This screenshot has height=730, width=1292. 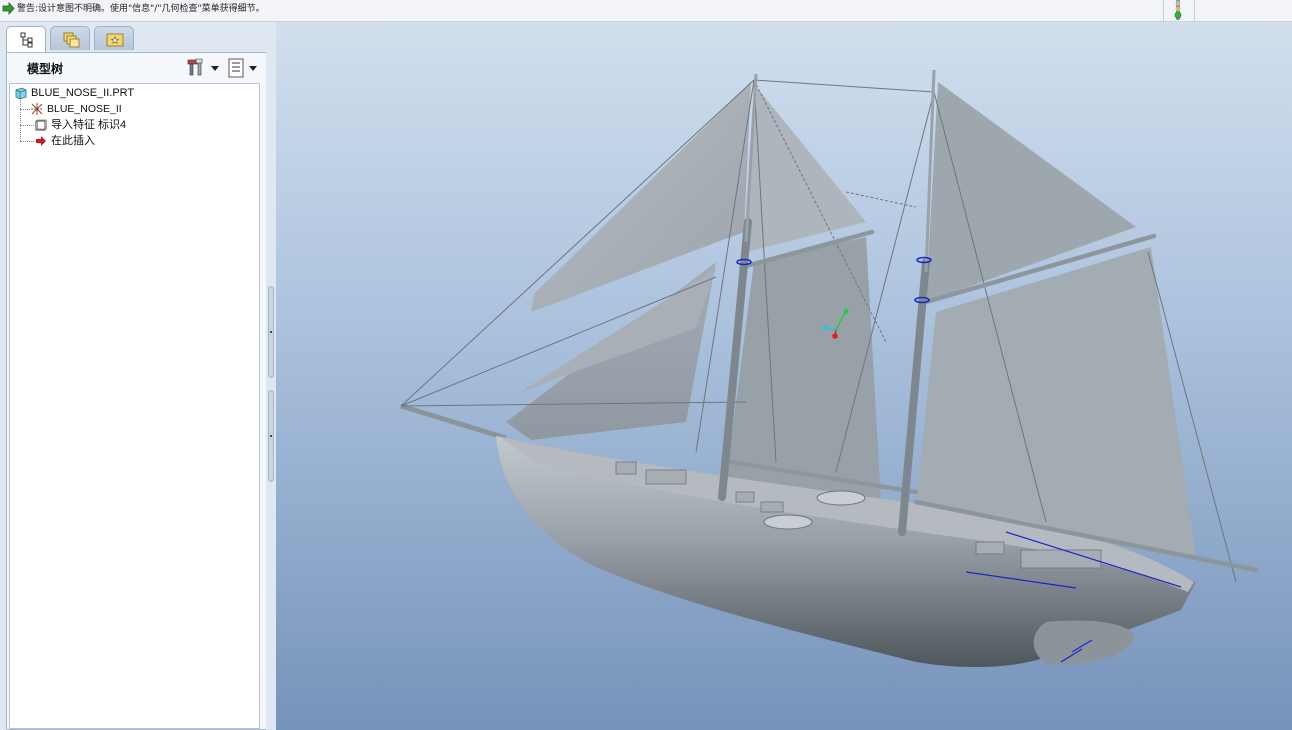 What do you see at coordinates (136, 39) in the screenshot?
I see `navigator-tabs` at bounding box center [136, 39].